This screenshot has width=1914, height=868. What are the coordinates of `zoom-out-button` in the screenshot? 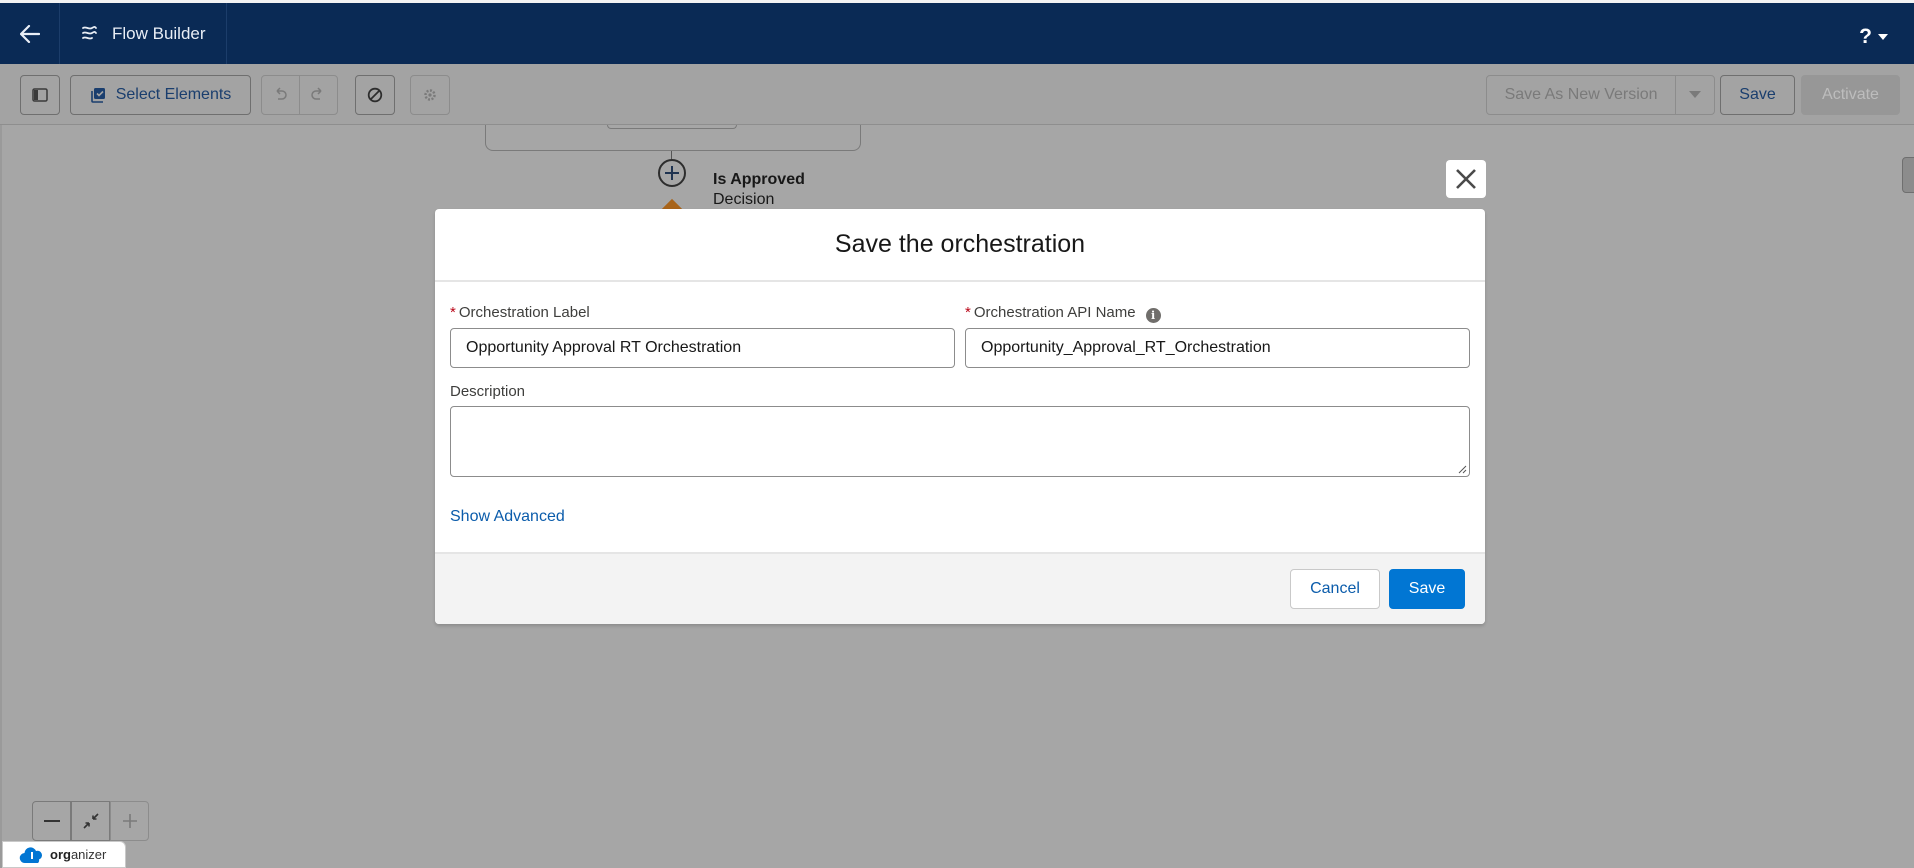 It's located at (51, 821).